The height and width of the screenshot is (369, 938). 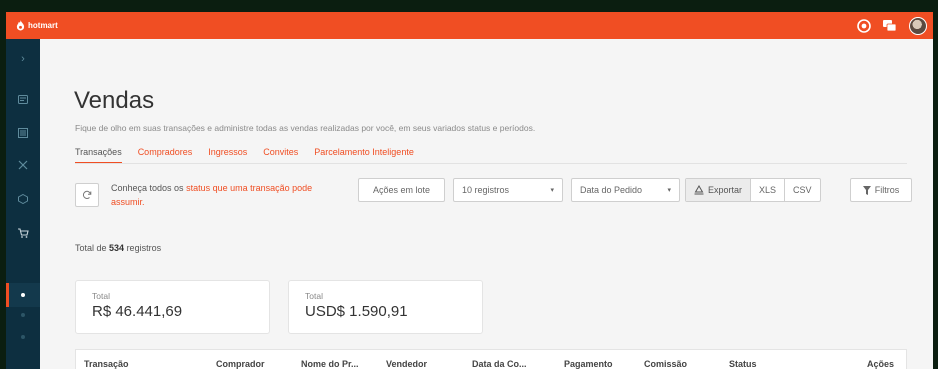 I want to click on records-per-page-value: 10 registros, so click(x=486, y=190).